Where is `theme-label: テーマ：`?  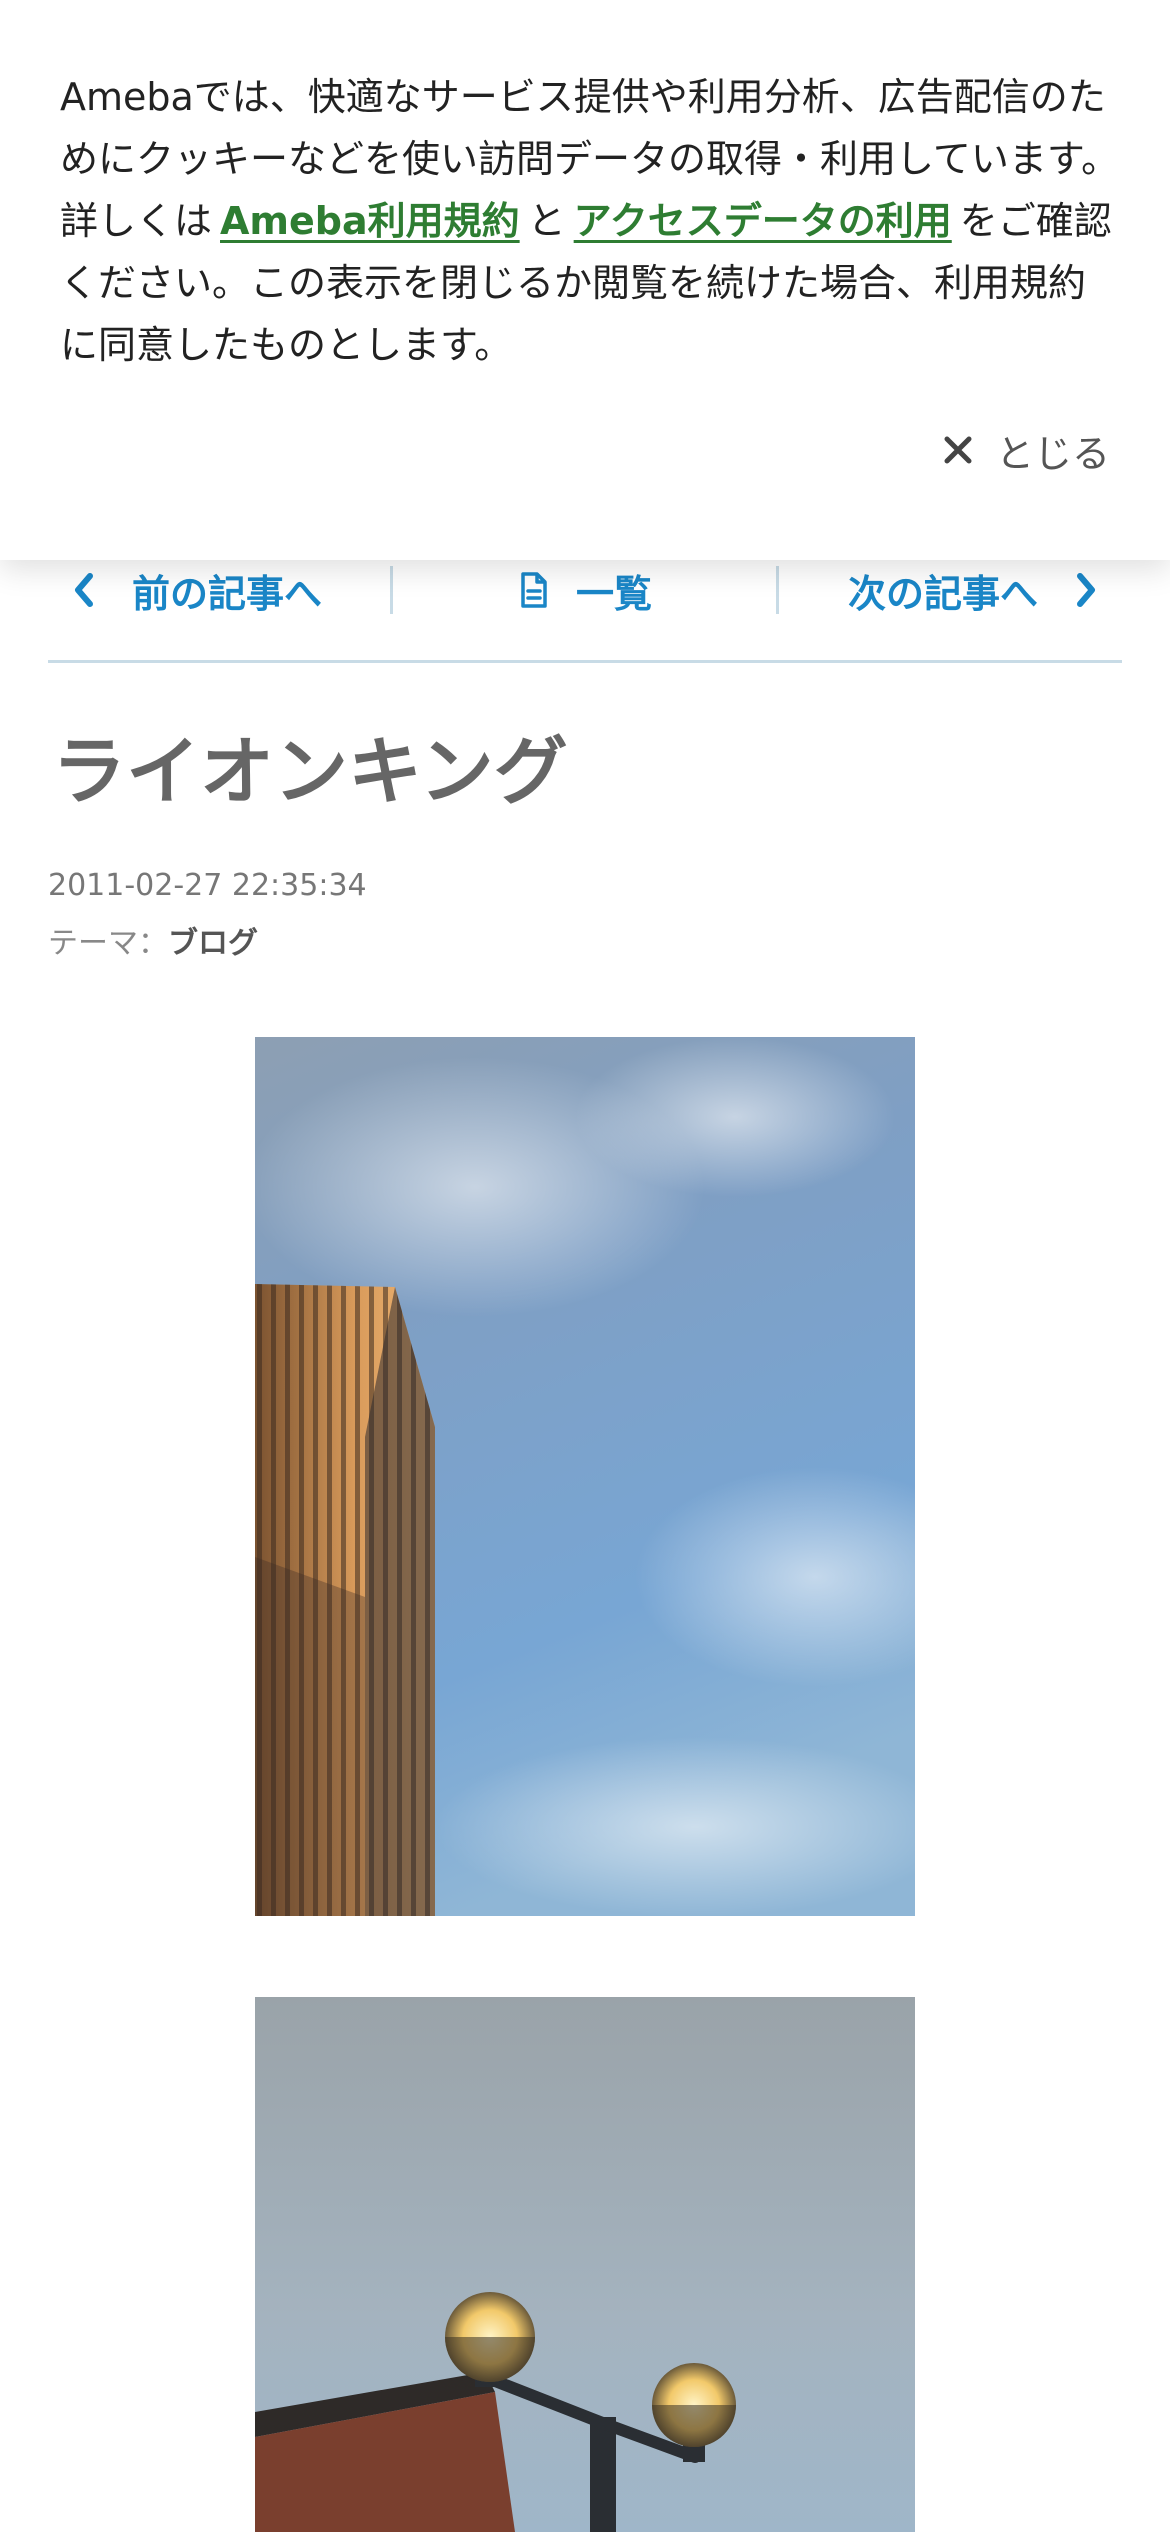
theme-label: テーマ： is located at coordinates (108, 943).